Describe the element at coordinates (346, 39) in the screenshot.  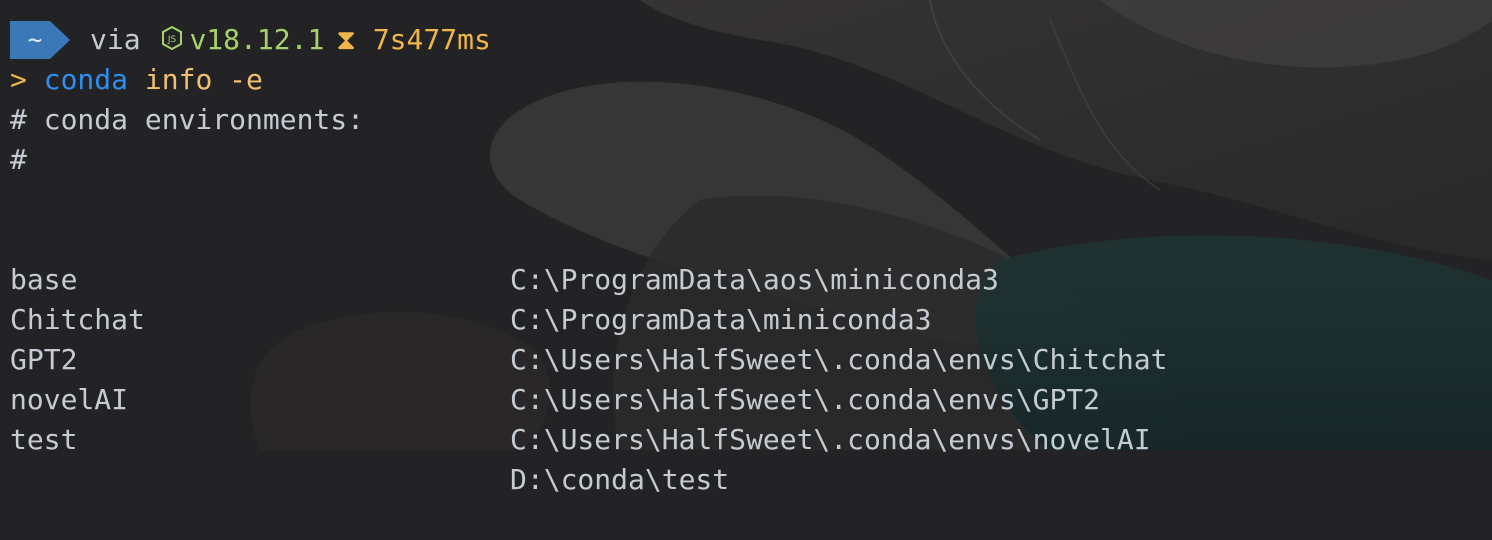
I see `hourglass-icon: ⧗` at that location.